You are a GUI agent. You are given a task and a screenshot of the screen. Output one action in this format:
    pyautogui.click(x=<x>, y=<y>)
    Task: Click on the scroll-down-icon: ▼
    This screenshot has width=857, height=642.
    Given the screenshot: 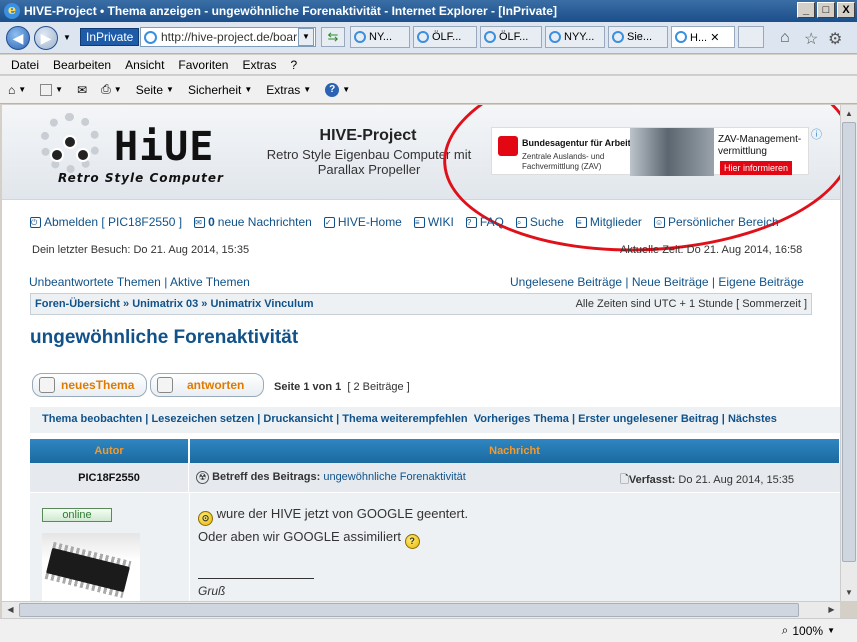 What is the action you would take?
    pyautogui.click(x=849, y=592)
    